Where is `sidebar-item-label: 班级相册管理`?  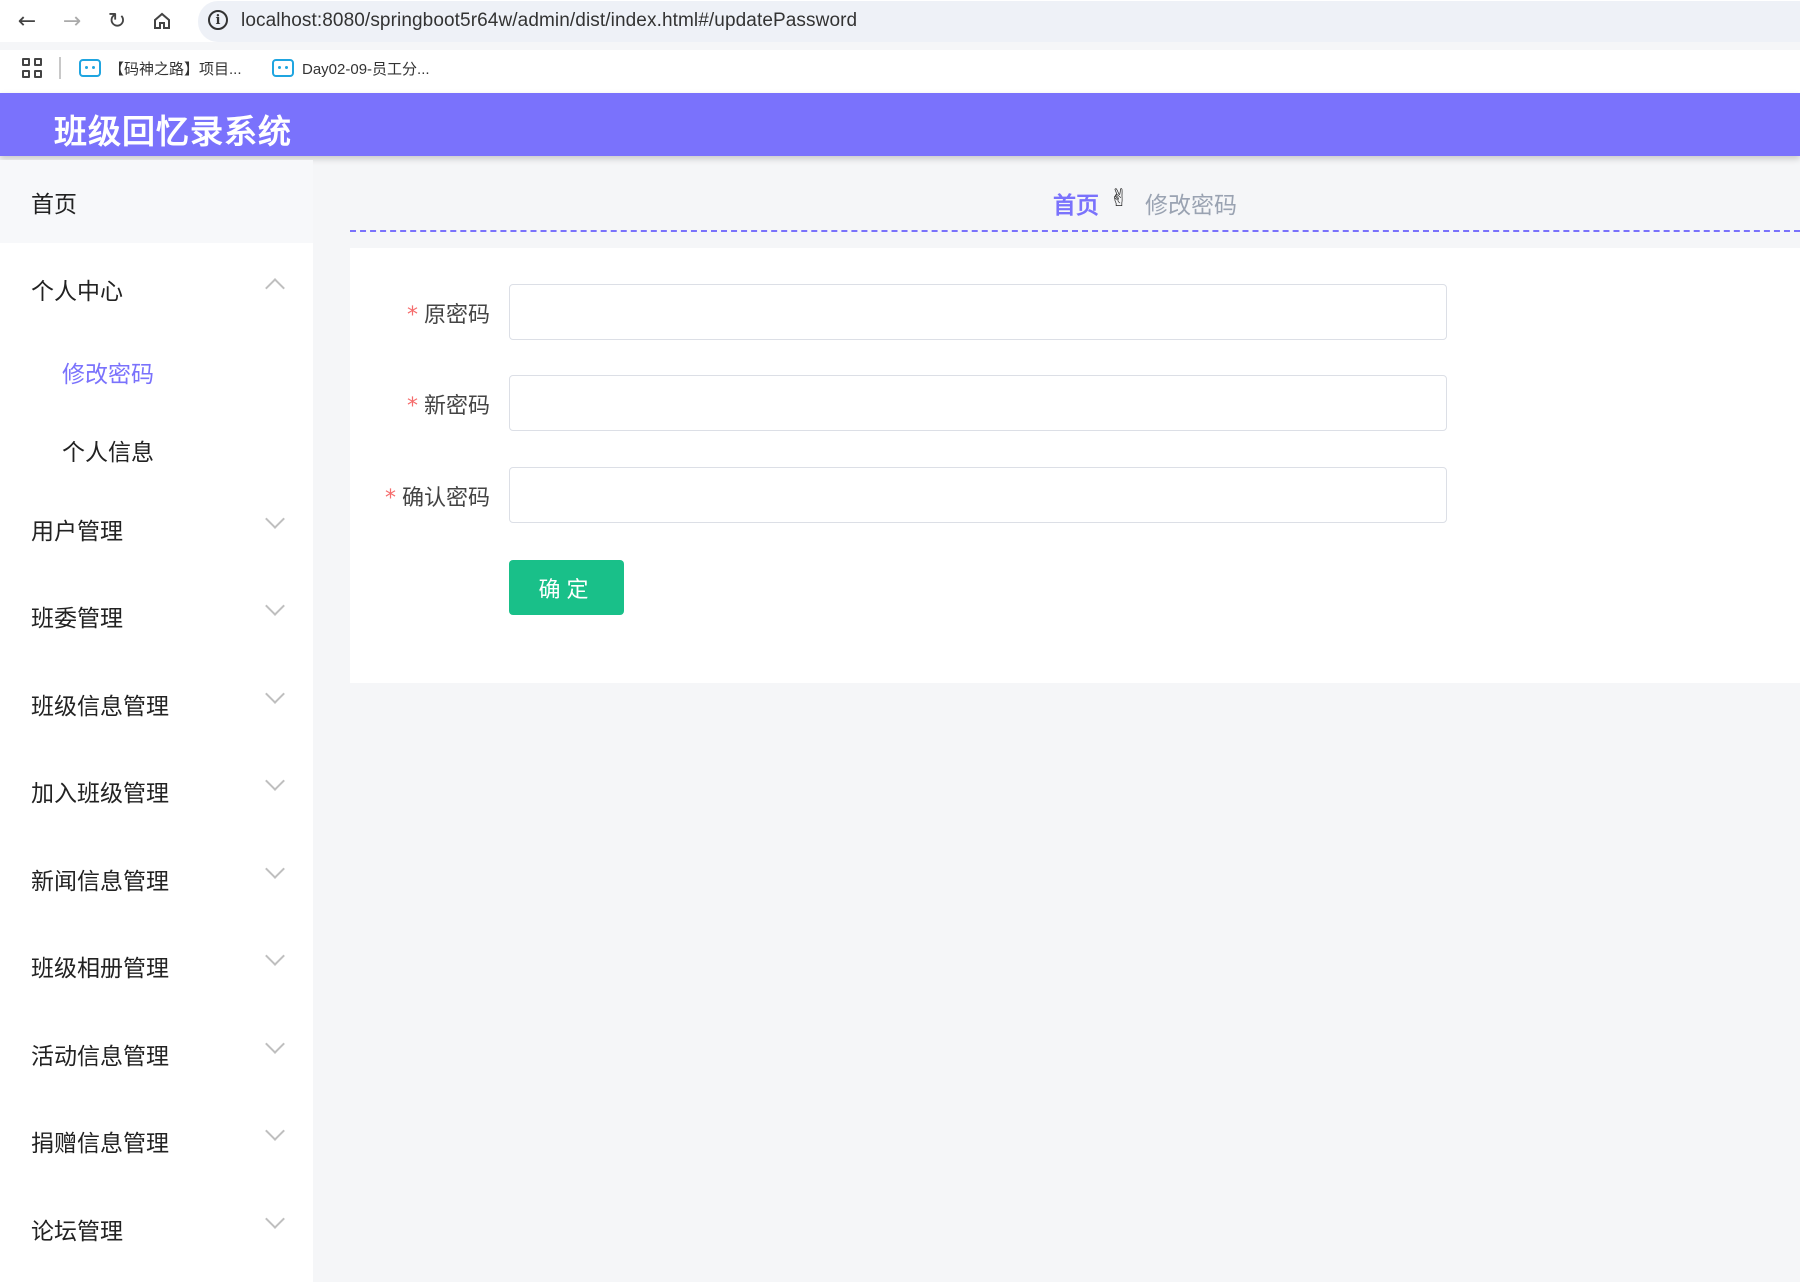
sidebar-item-label: 班级相册管理 is located at coordinates (100, 969).